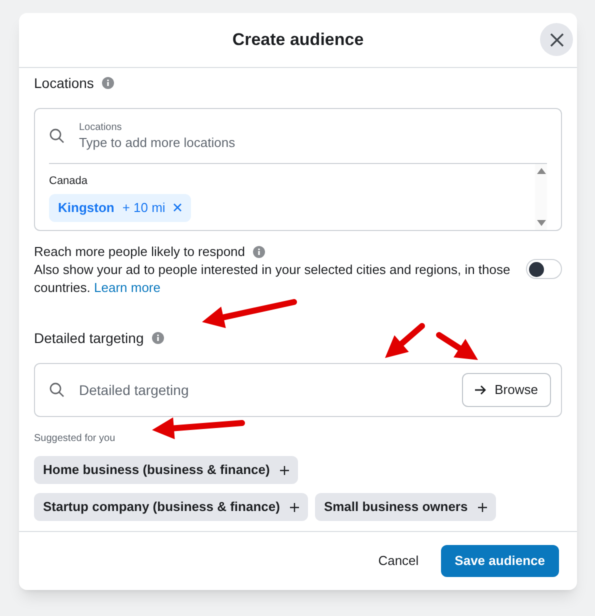 This screenshot has width=595, height=616. What do you see at coordinates (541, 223) in the screenshot?
I see `scroll-down-icon` at bounding box center [541, 223].